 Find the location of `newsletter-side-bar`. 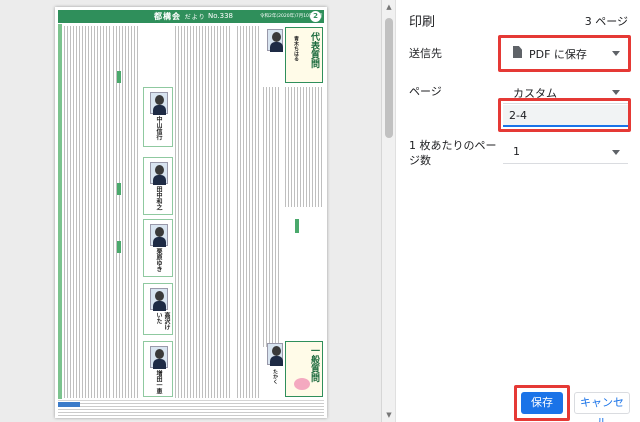

newsletter-side-bar is located at coordinates (60, 211).